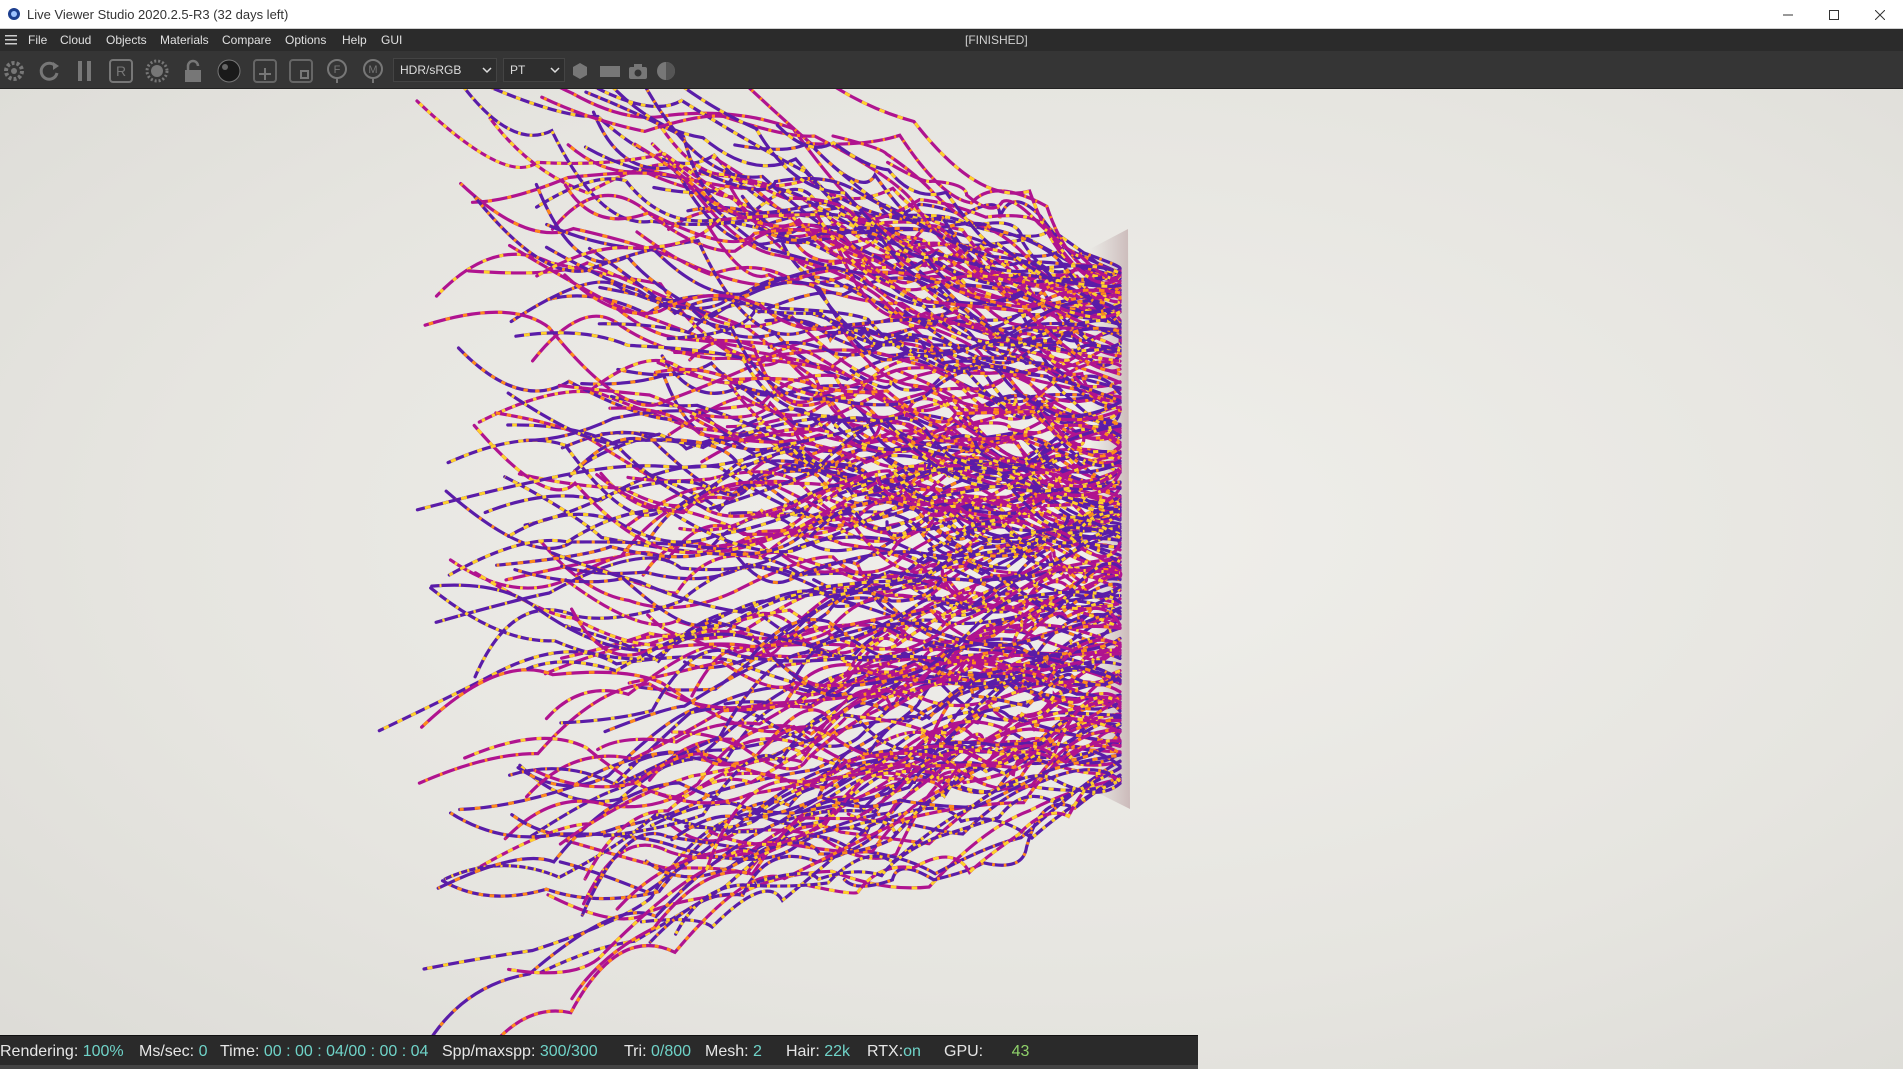 This screenshot has height=1069, width=1903. Describe the element at coordinates (49, 71) in the screenshot. I see `refresh-icon` at that location.